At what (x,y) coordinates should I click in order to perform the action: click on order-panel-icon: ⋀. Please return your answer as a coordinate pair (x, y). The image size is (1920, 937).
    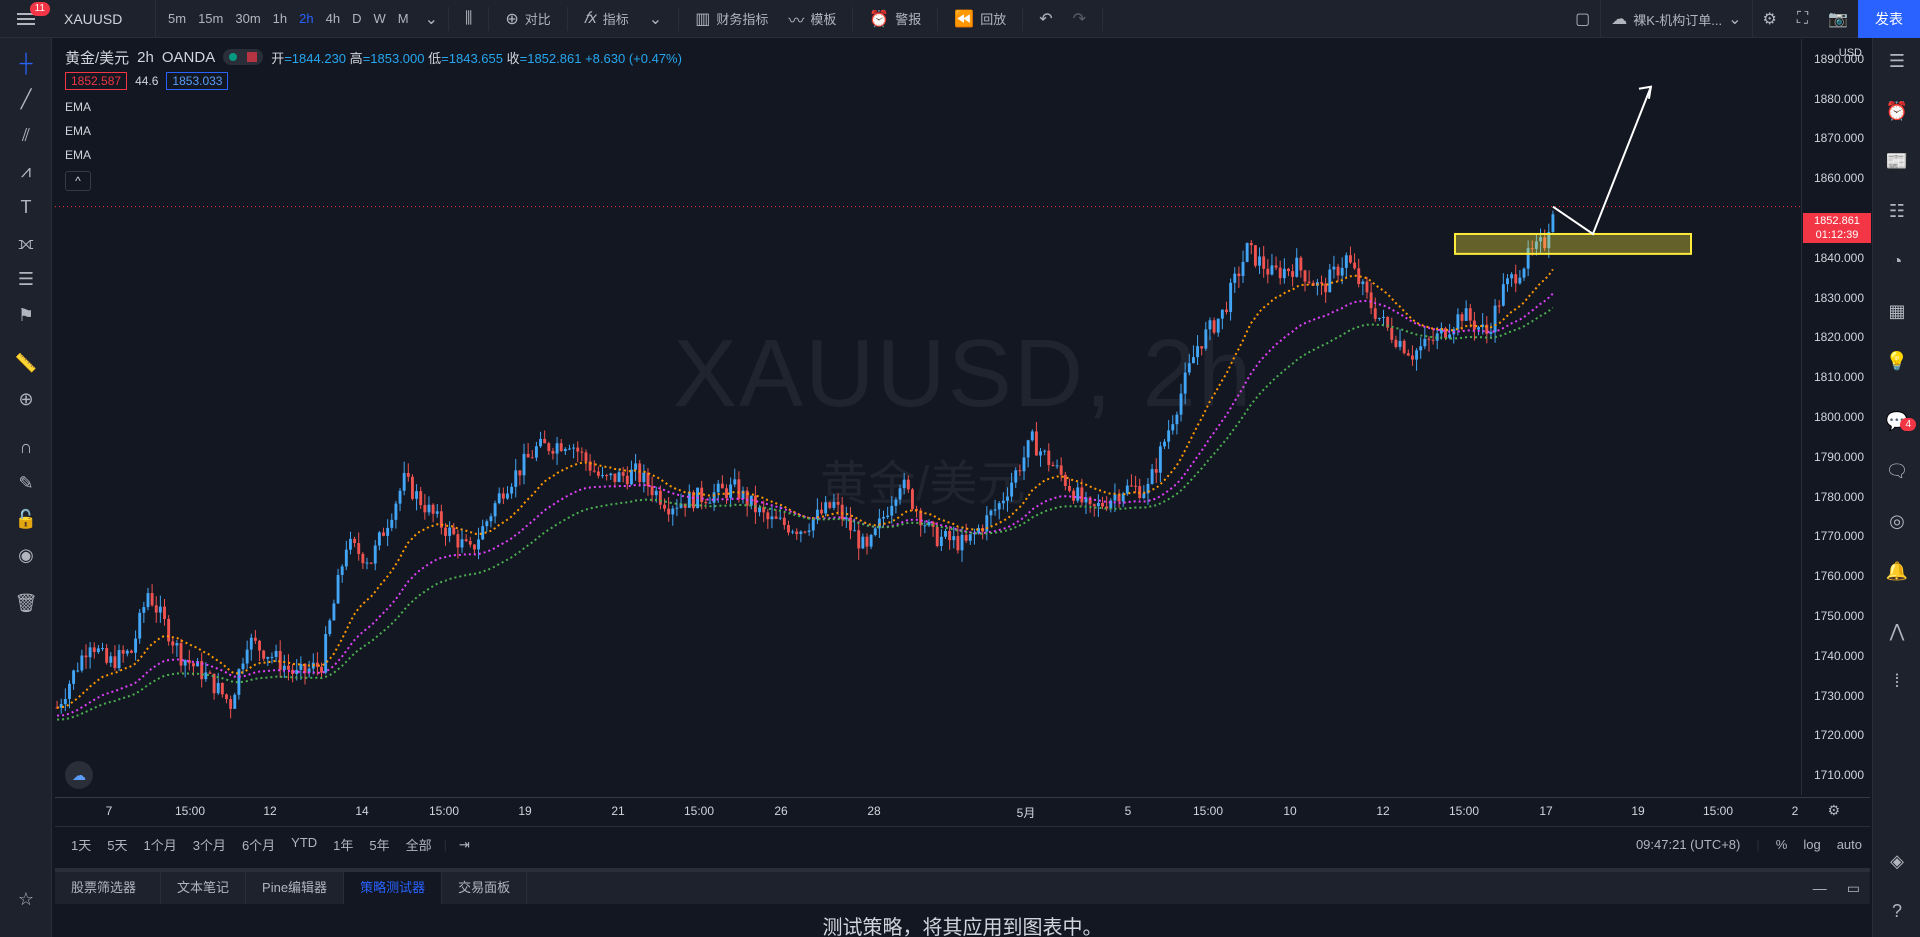
    Looking at the image, I should click on (1897, 631).